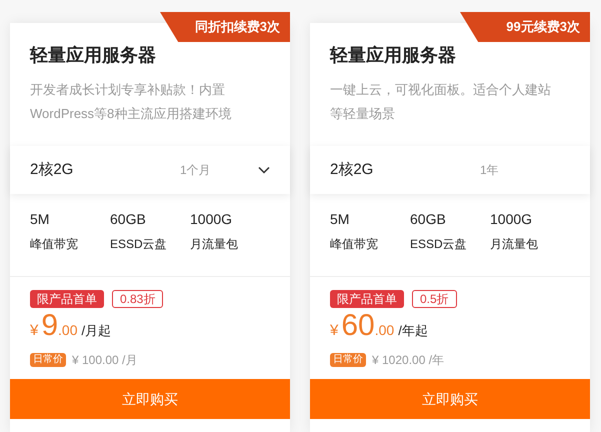 This screenshot has height=432, width=601. Describe the element at coordinates (490, 170) in the screenshot. I see `config-duration: 1年` at that location.